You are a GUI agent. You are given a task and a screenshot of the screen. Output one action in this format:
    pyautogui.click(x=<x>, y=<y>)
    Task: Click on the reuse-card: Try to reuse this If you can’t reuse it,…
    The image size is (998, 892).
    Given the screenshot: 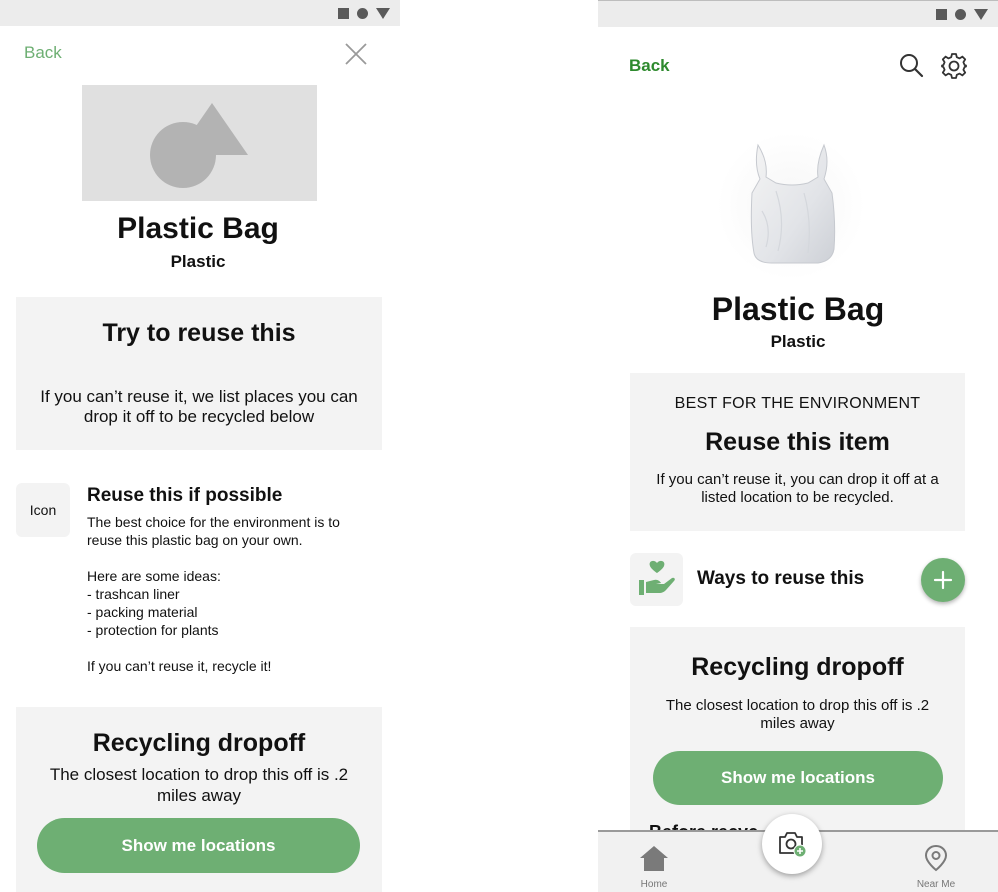 What is the action you would take?
    pyautogui.click(x=199, y=373)
    